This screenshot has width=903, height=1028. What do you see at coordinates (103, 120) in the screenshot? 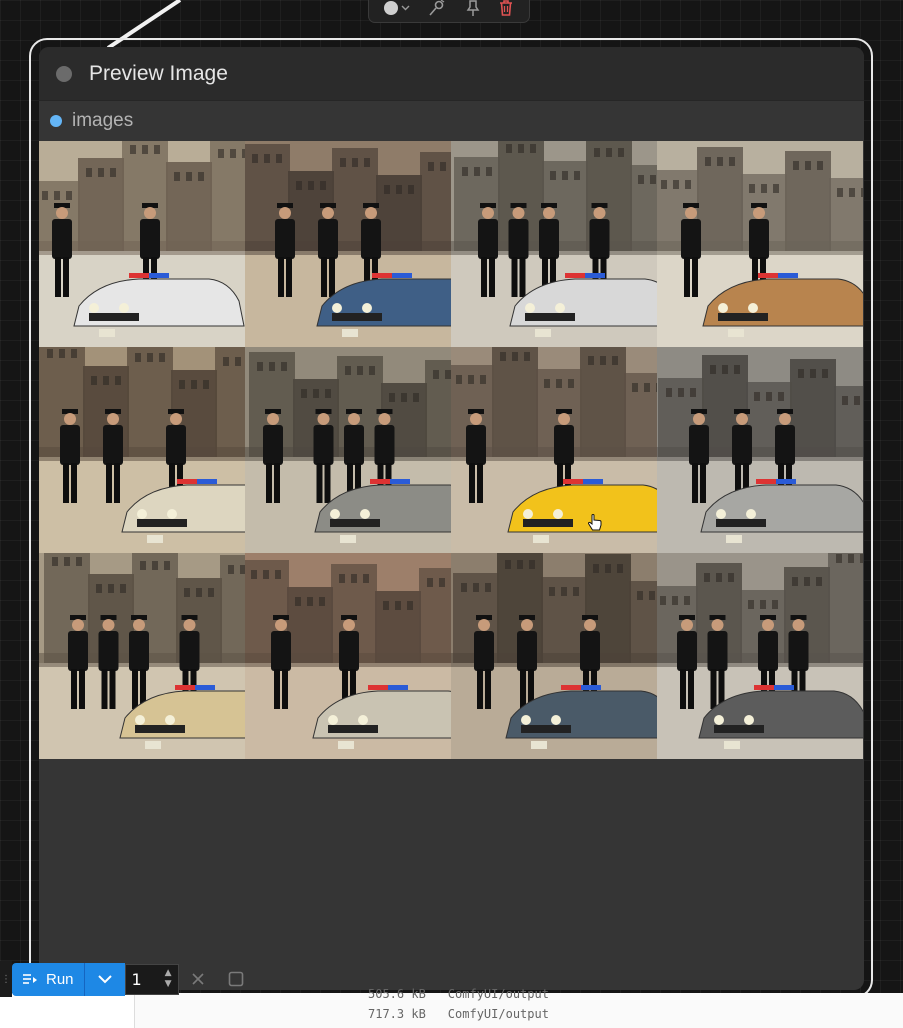
I see `slot-label: images` at bounding box center [103, 120].